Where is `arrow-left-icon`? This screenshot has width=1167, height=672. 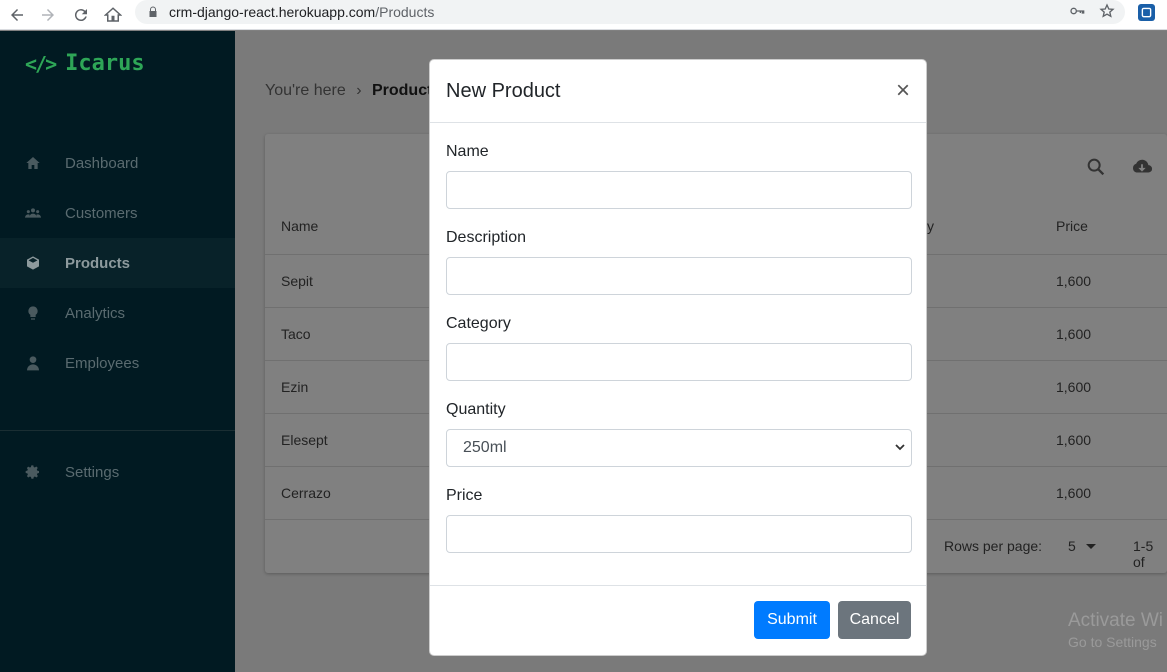
arrow-left-icon is located at coordinates (17, 15).